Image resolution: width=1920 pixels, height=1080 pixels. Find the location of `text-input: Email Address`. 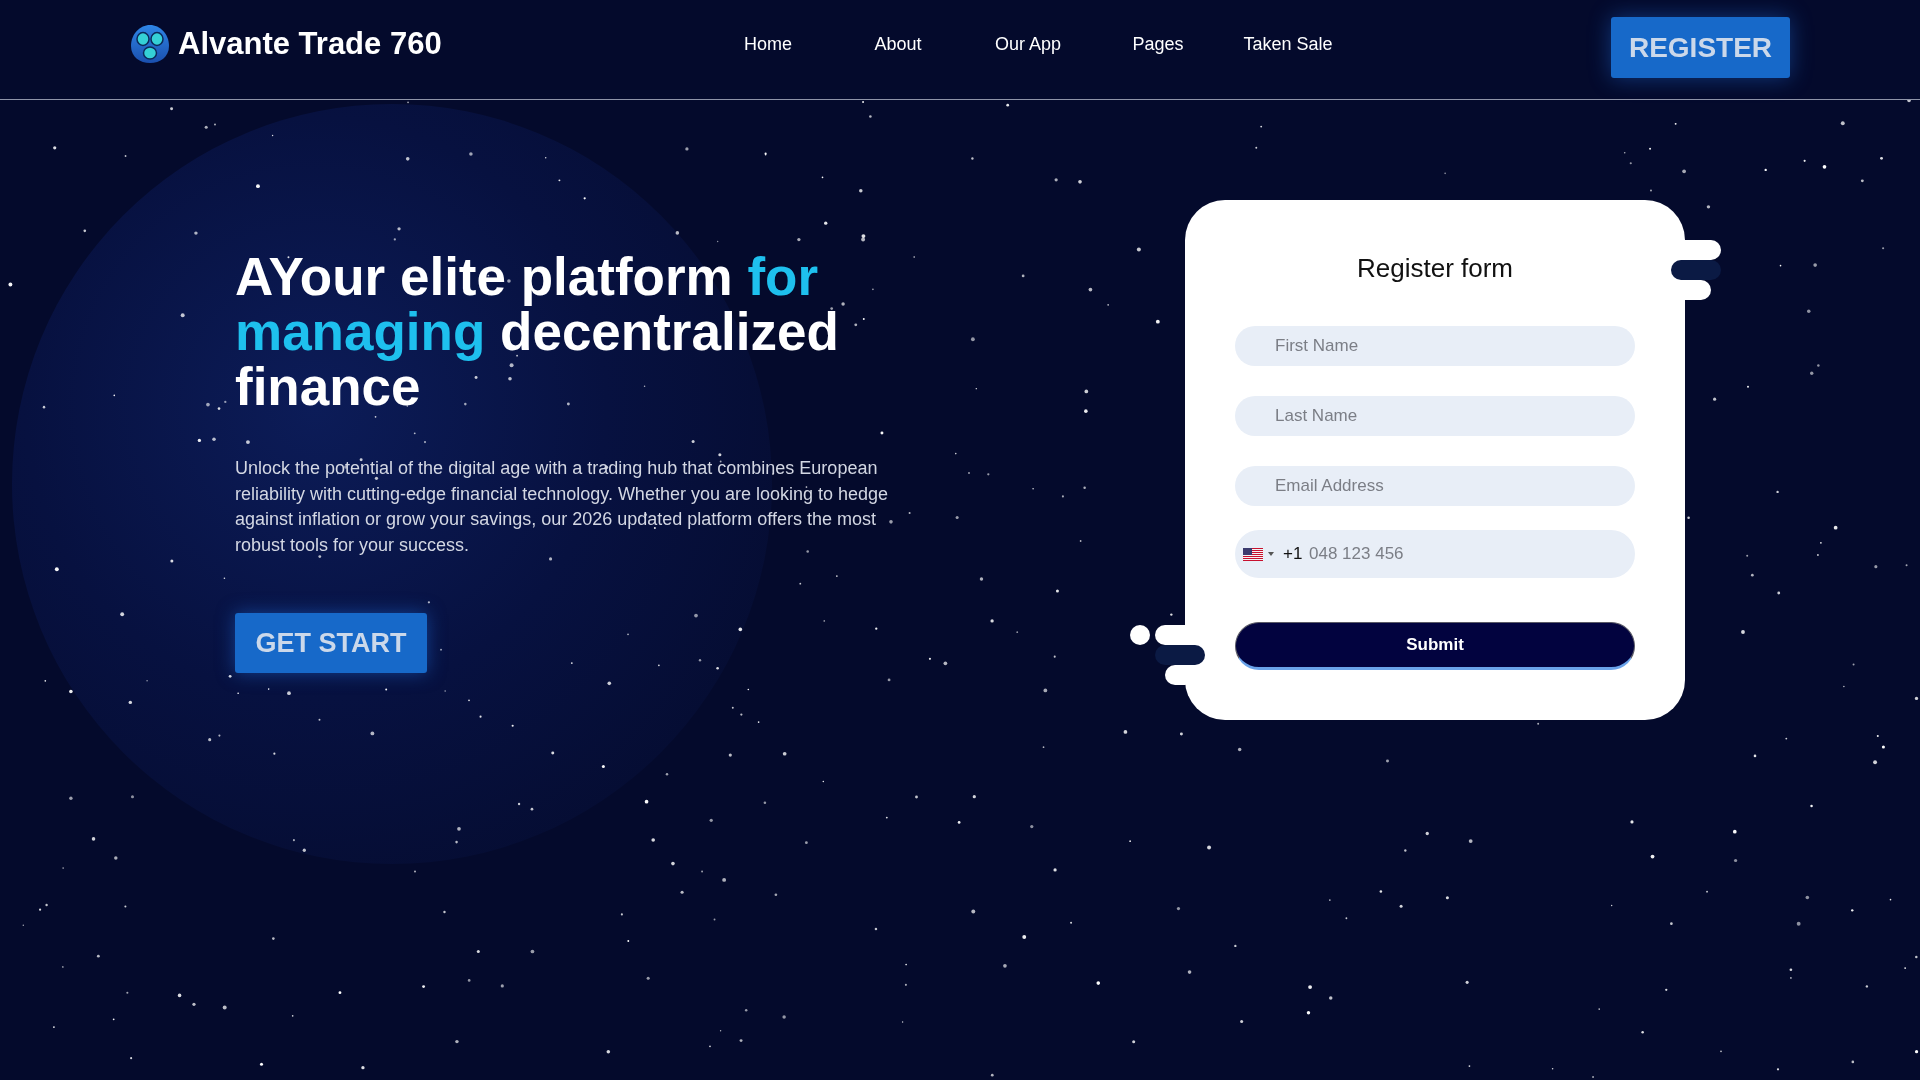

text-input: Email Address is located at coordinates (1435, 486).